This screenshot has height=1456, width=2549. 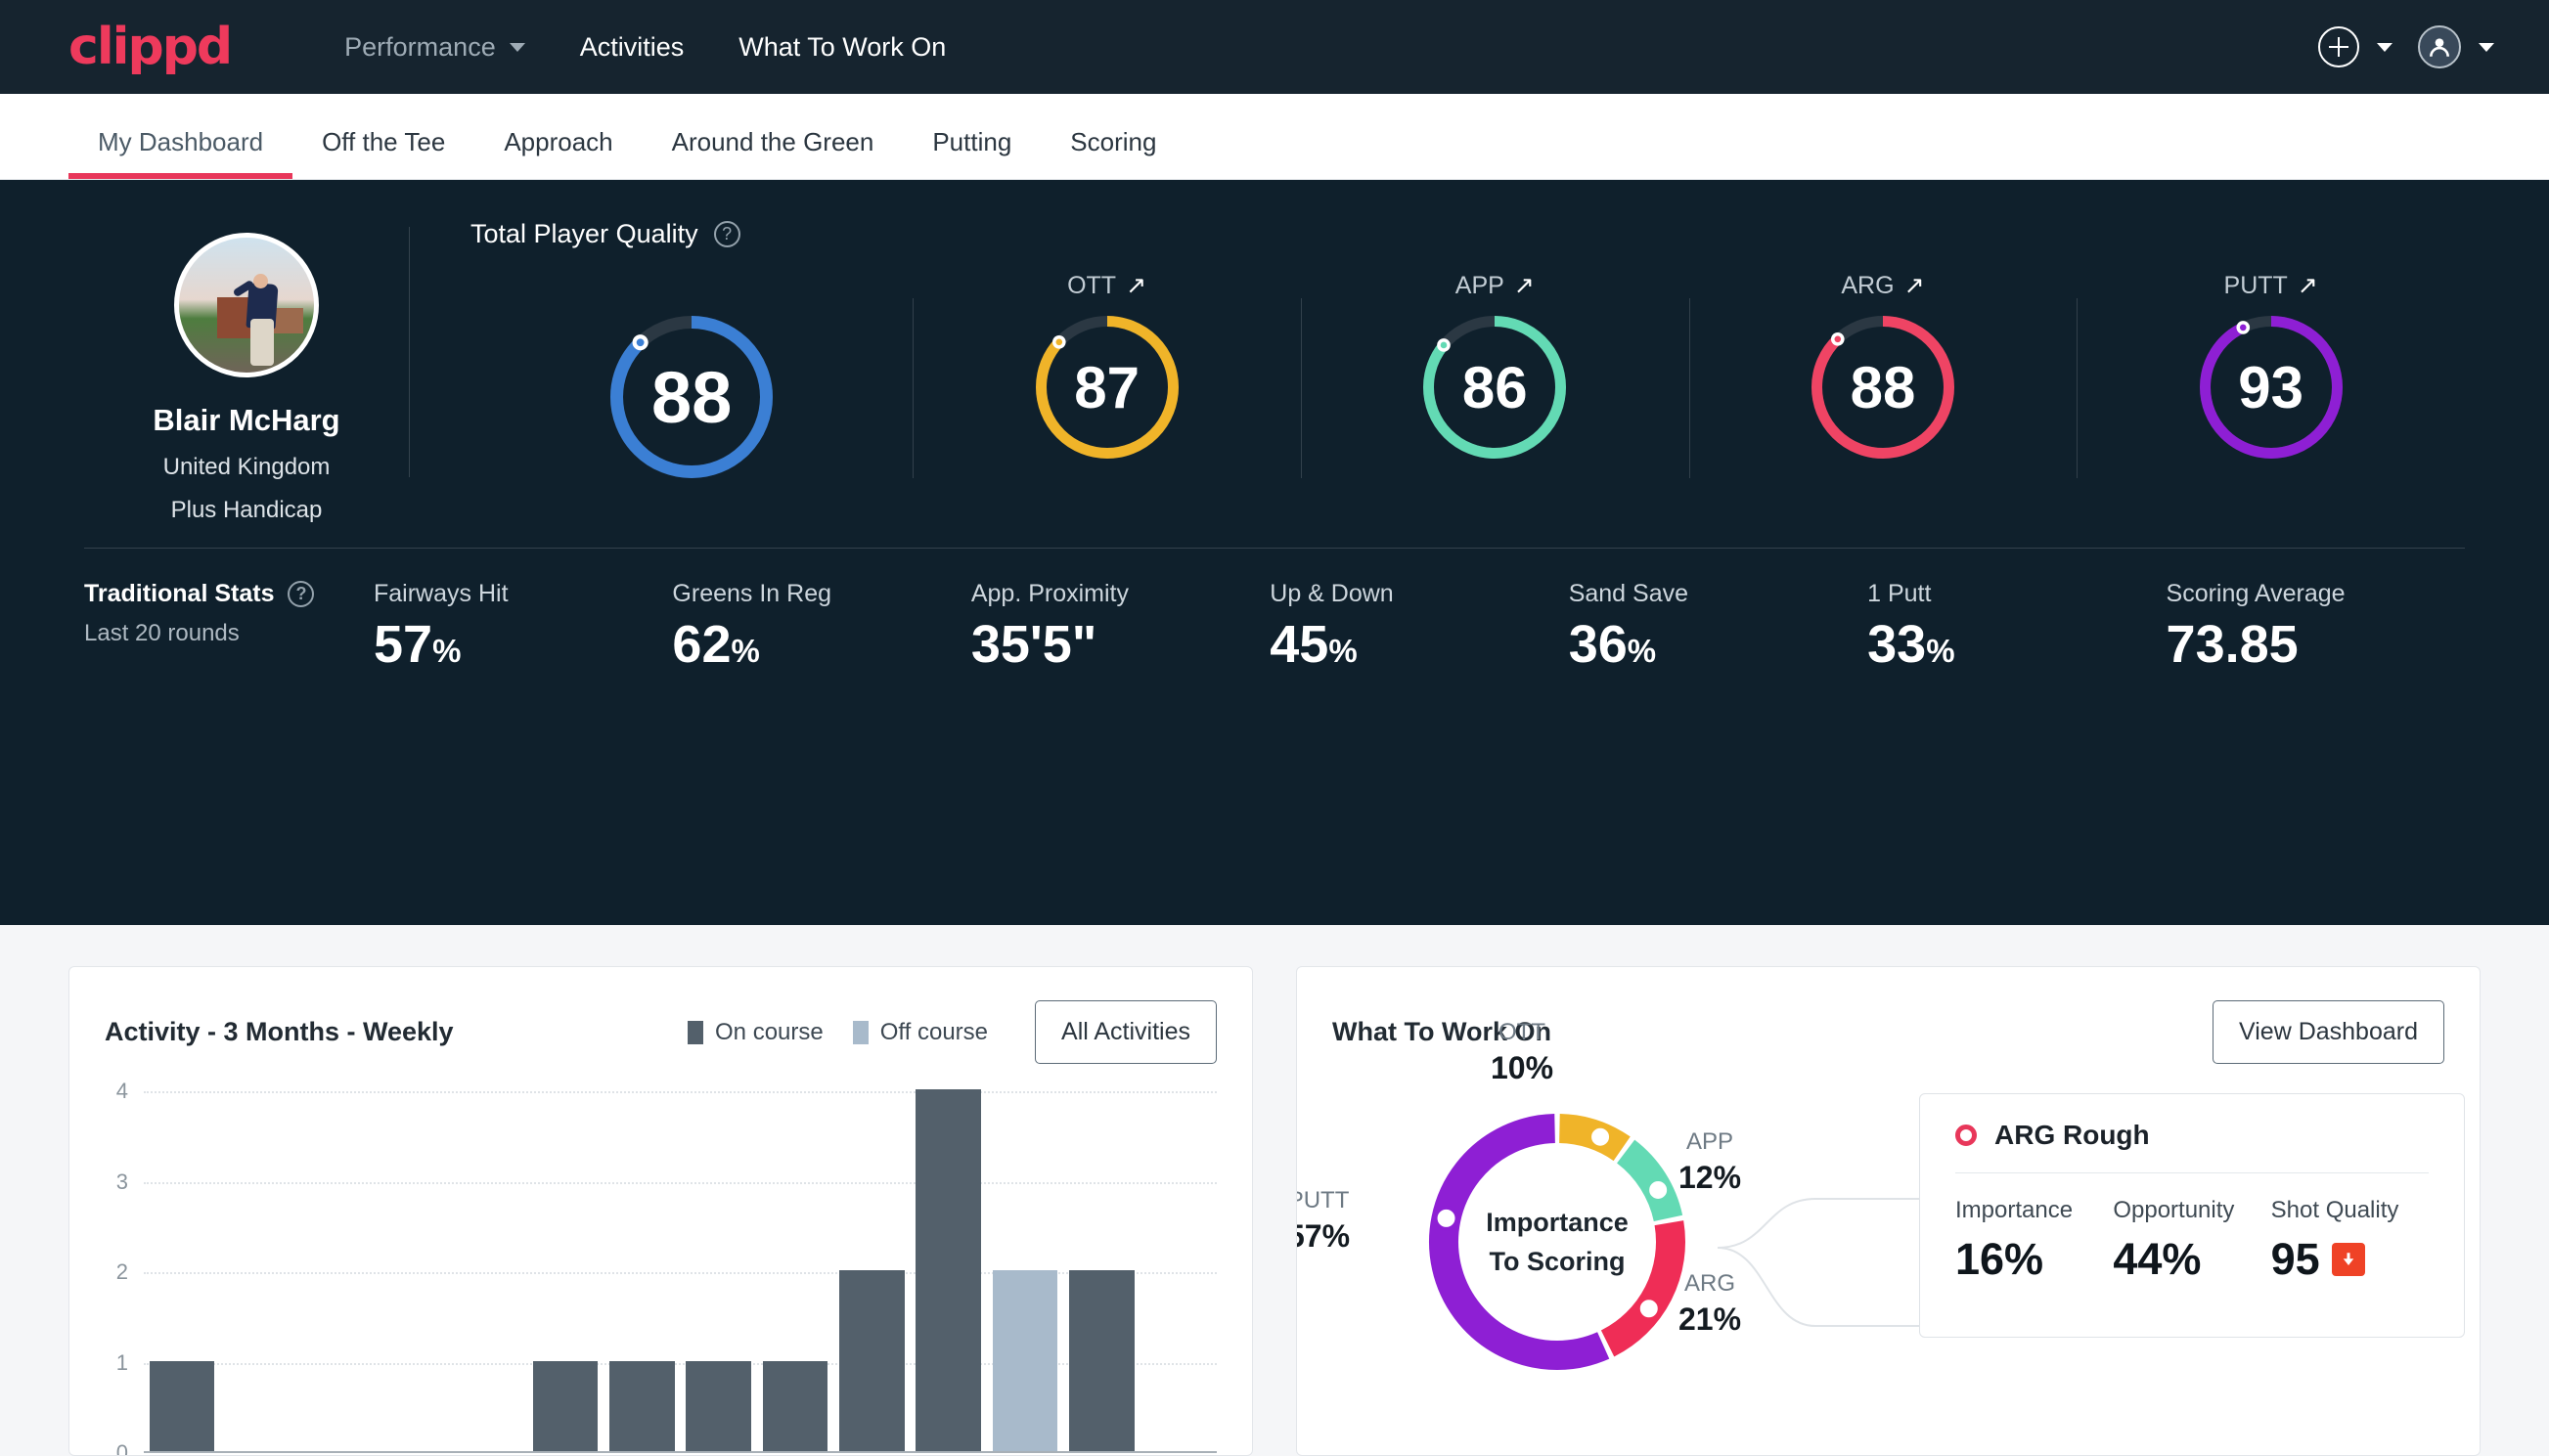 I want to click on legend-swatch-on-course, so click(x=696, y=1032).